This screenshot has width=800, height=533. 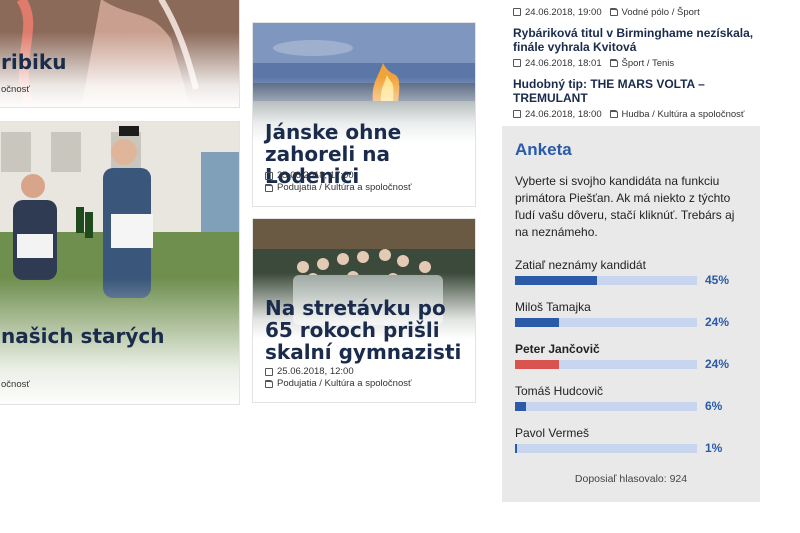 I want to click on article-title: našich starých, so click(x=116, y=336).